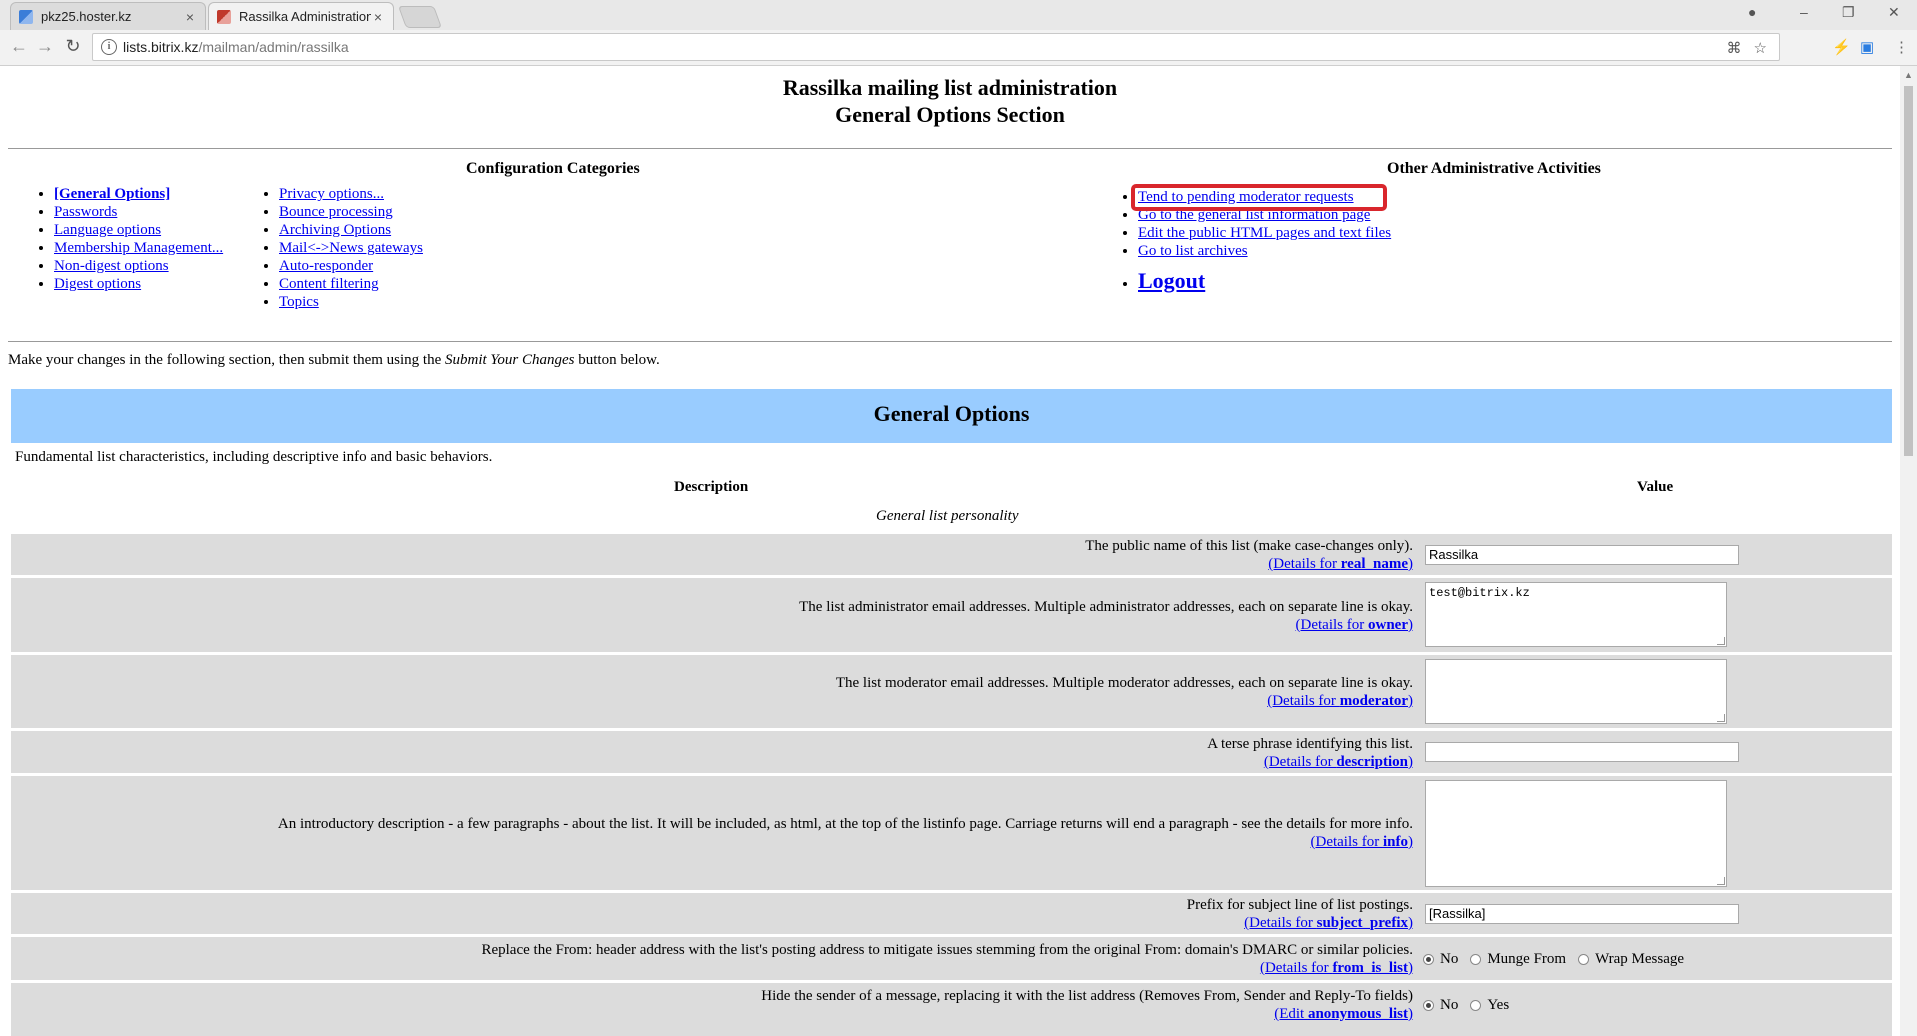  I want to click on details-link: (Details for from_is_list), so click(1336, 968).